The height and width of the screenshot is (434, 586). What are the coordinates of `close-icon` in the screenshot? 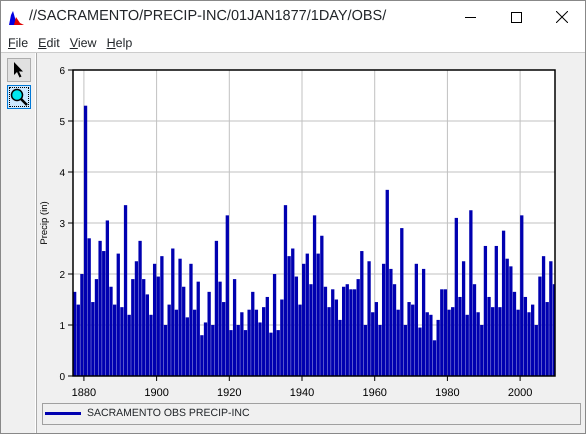 It's located at (562, 17).